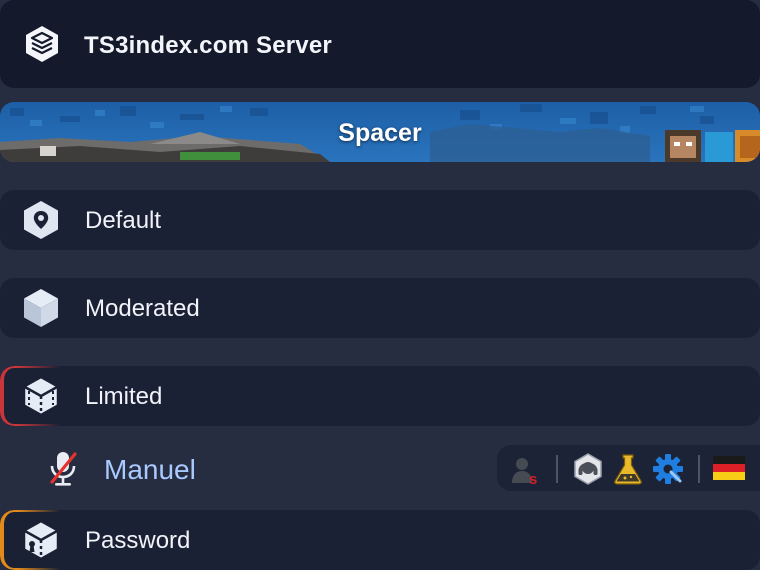  I want to click on server-stack-icon, so click(42, 44).